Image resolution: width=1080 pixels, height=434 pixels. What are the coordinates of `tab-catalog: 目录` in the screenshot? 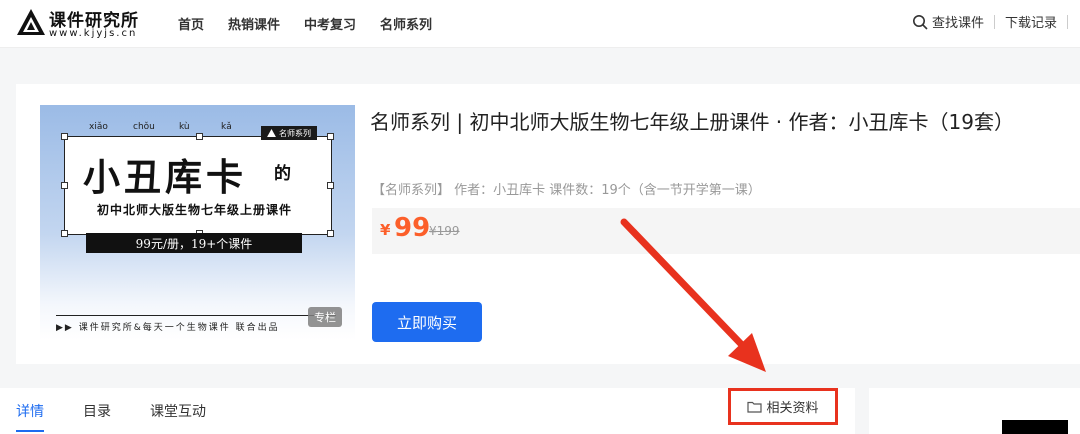 It's located at (97, 411).